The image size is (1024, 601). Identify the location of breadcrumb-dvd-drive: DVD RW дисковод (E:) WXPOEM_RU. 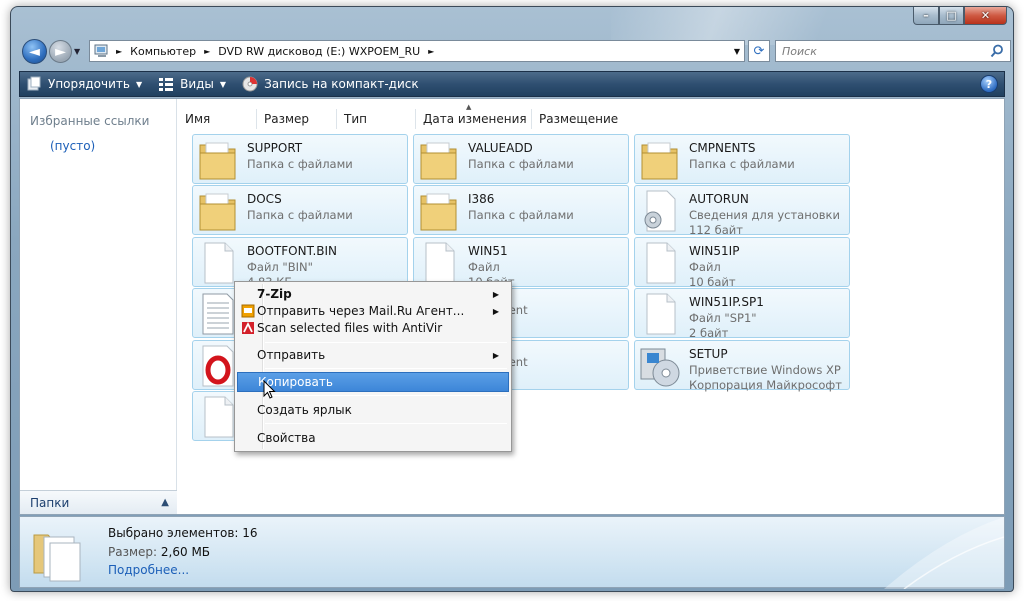
(319, 51).